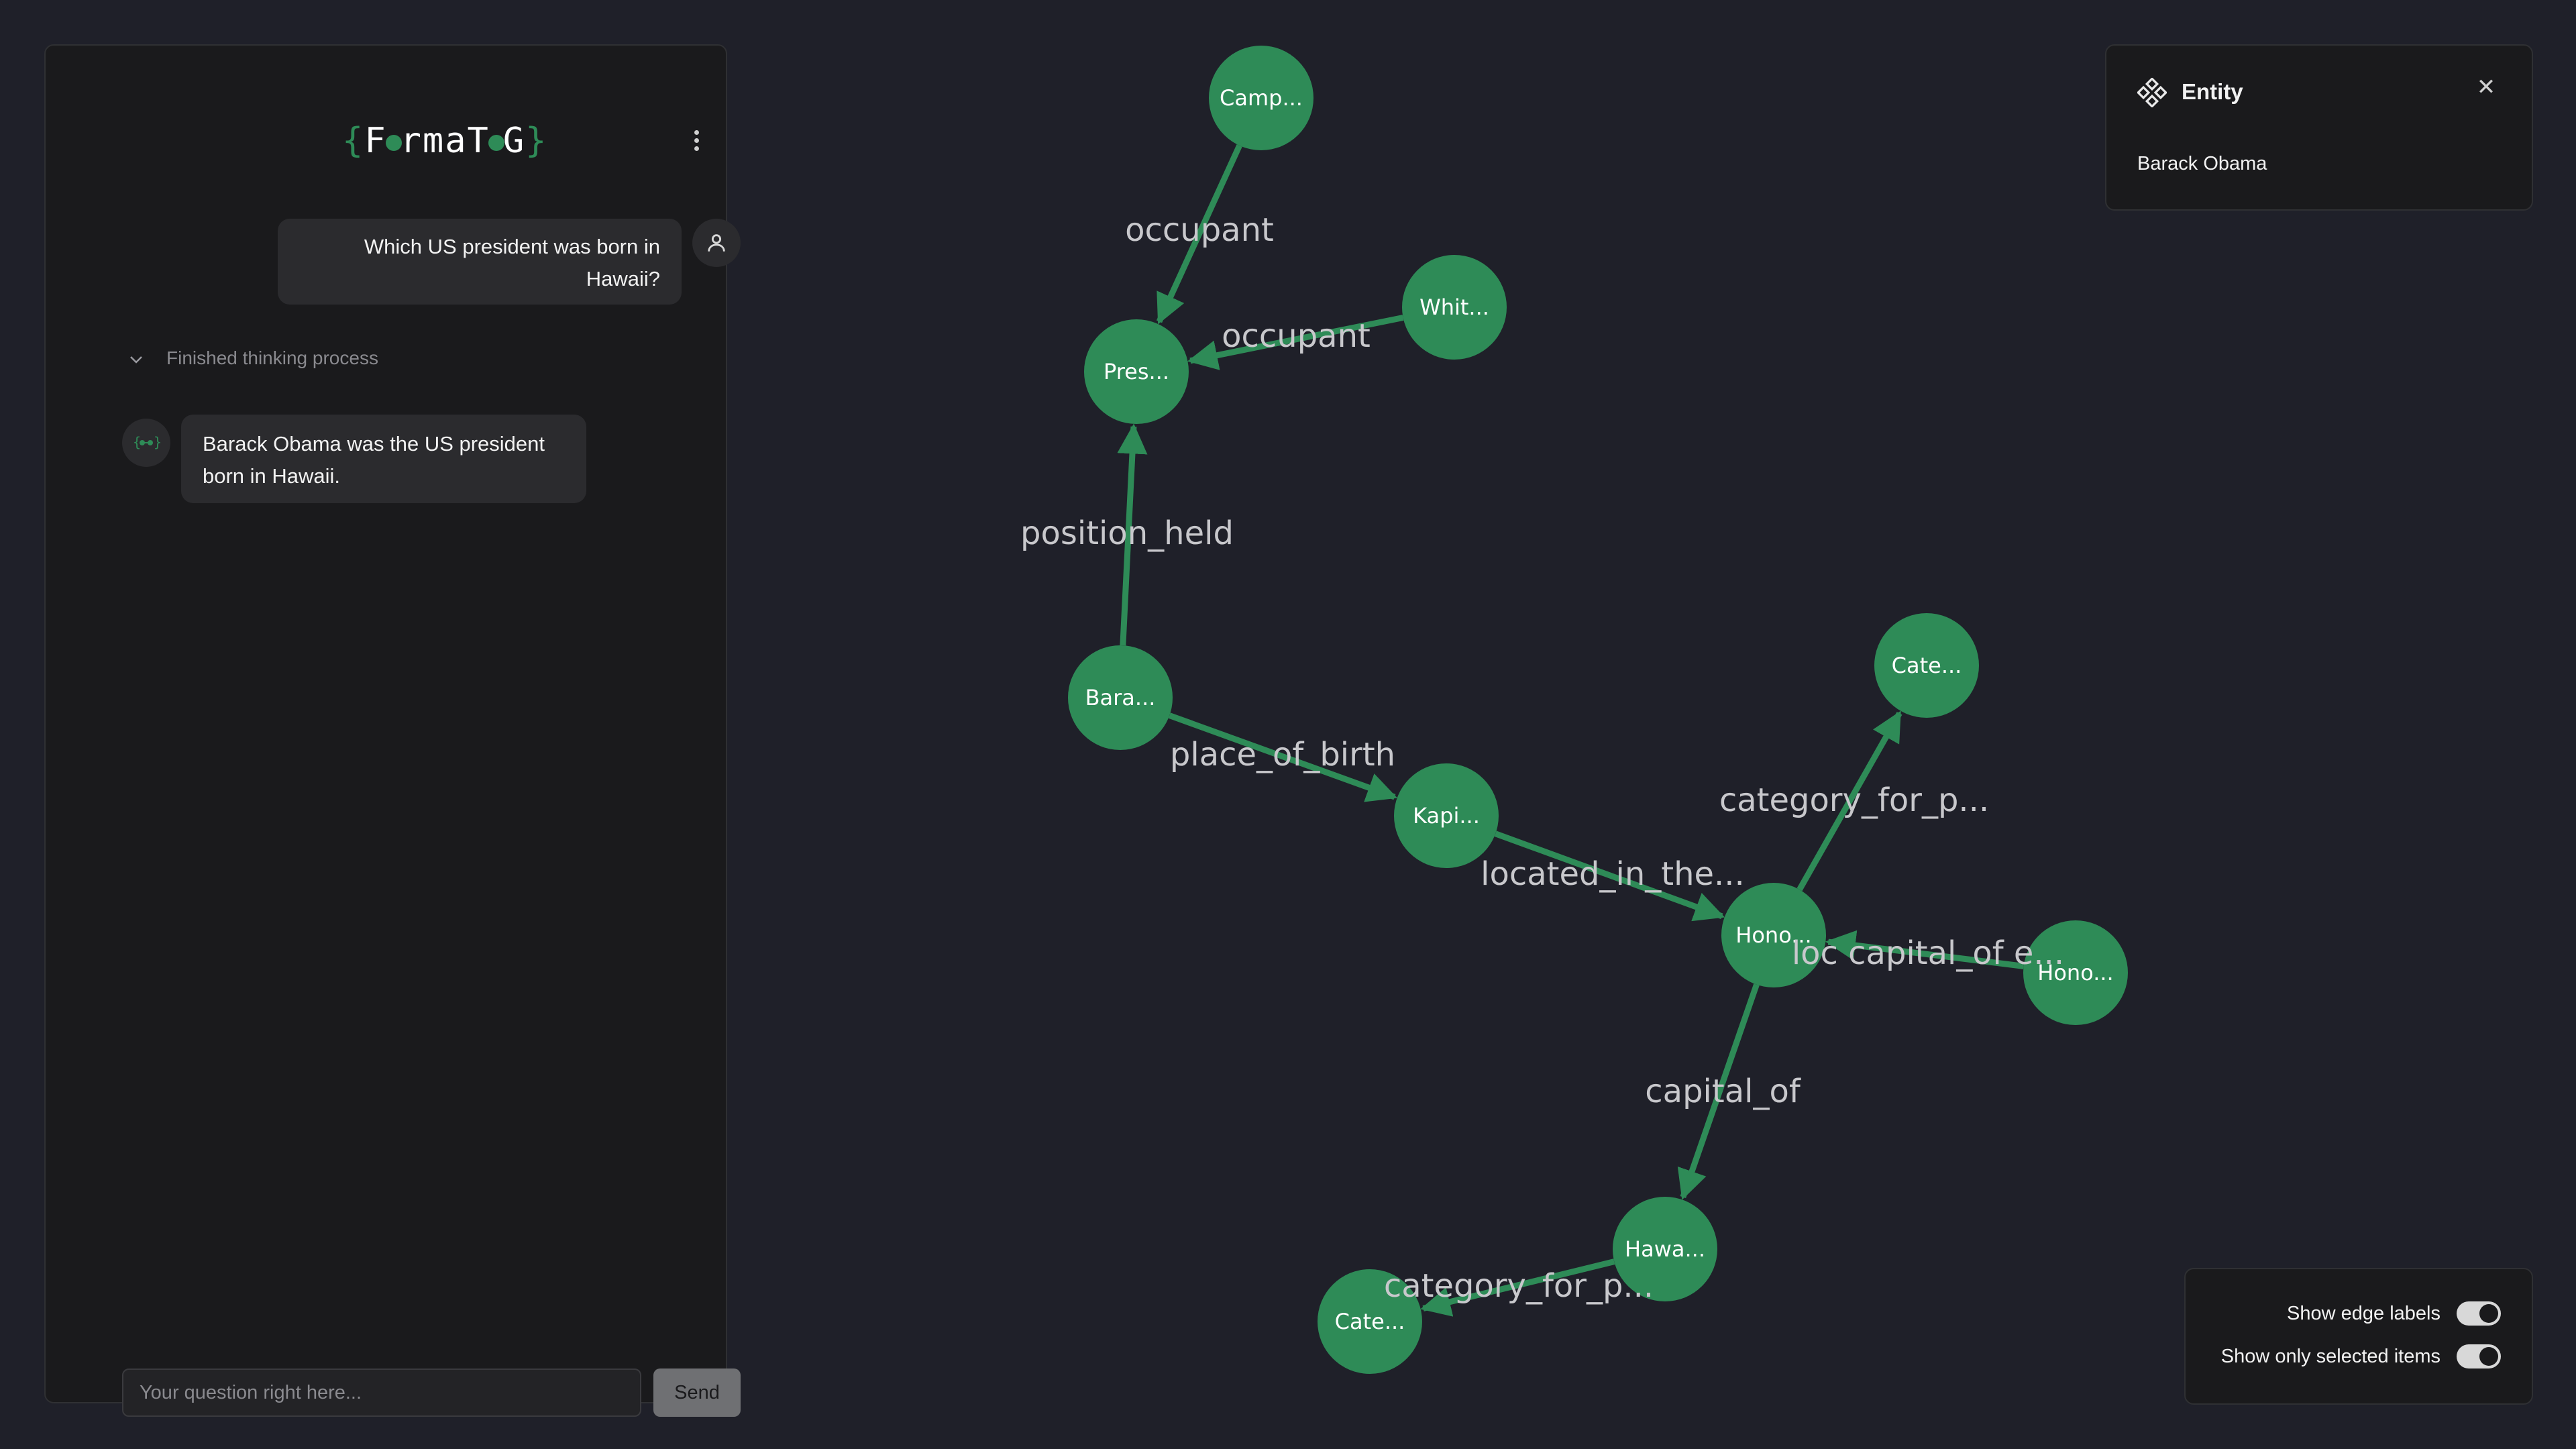 The height and width of the screenshot is (1449, 2576). Describe the element at coordinates (2330, 1356) in the screenshot. I see `toggle-label: Show only selected items` at that location.